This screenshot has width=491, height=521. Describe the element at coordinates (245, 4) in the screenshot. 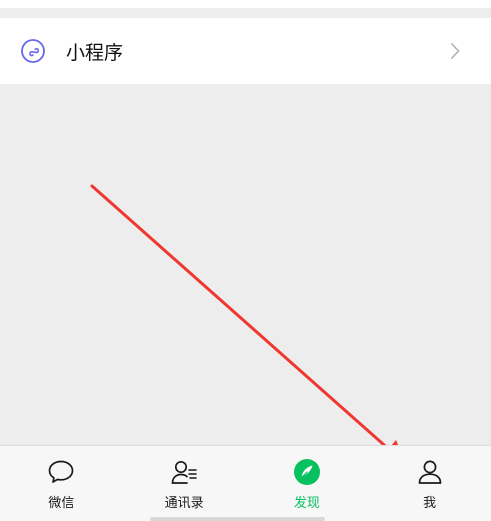

I see `previous-row-edge` at that location.